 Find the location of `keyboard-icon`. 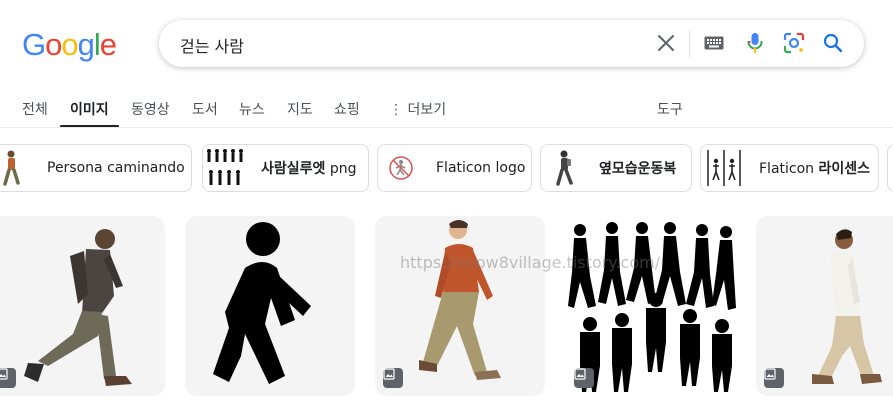

keyboard-icon is located at coordinates (714, 43).